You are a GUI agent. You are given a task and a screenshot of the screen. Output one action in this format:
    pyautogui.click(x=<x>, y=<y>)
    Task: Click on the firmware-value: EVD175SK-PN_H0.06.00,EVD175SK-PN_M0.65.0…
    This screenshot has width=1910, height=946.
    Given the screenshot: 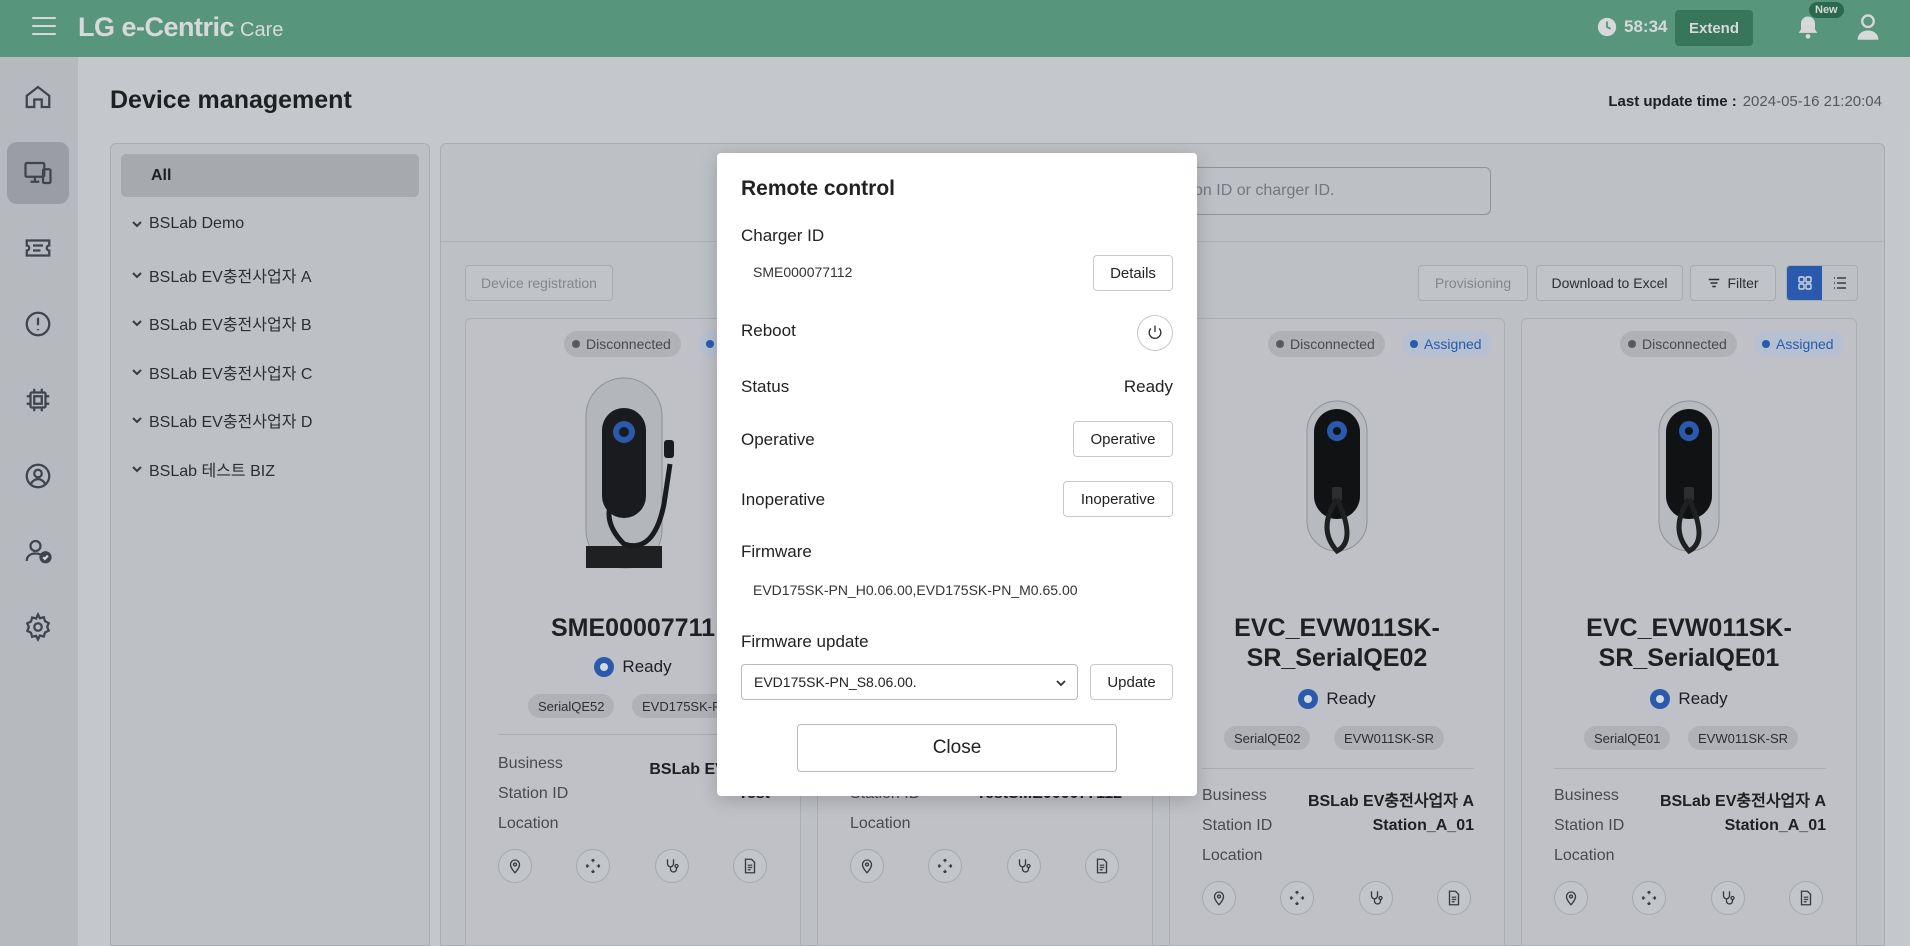 What is the action you would take?
    pyautogui.click(x=915, y=590)
    